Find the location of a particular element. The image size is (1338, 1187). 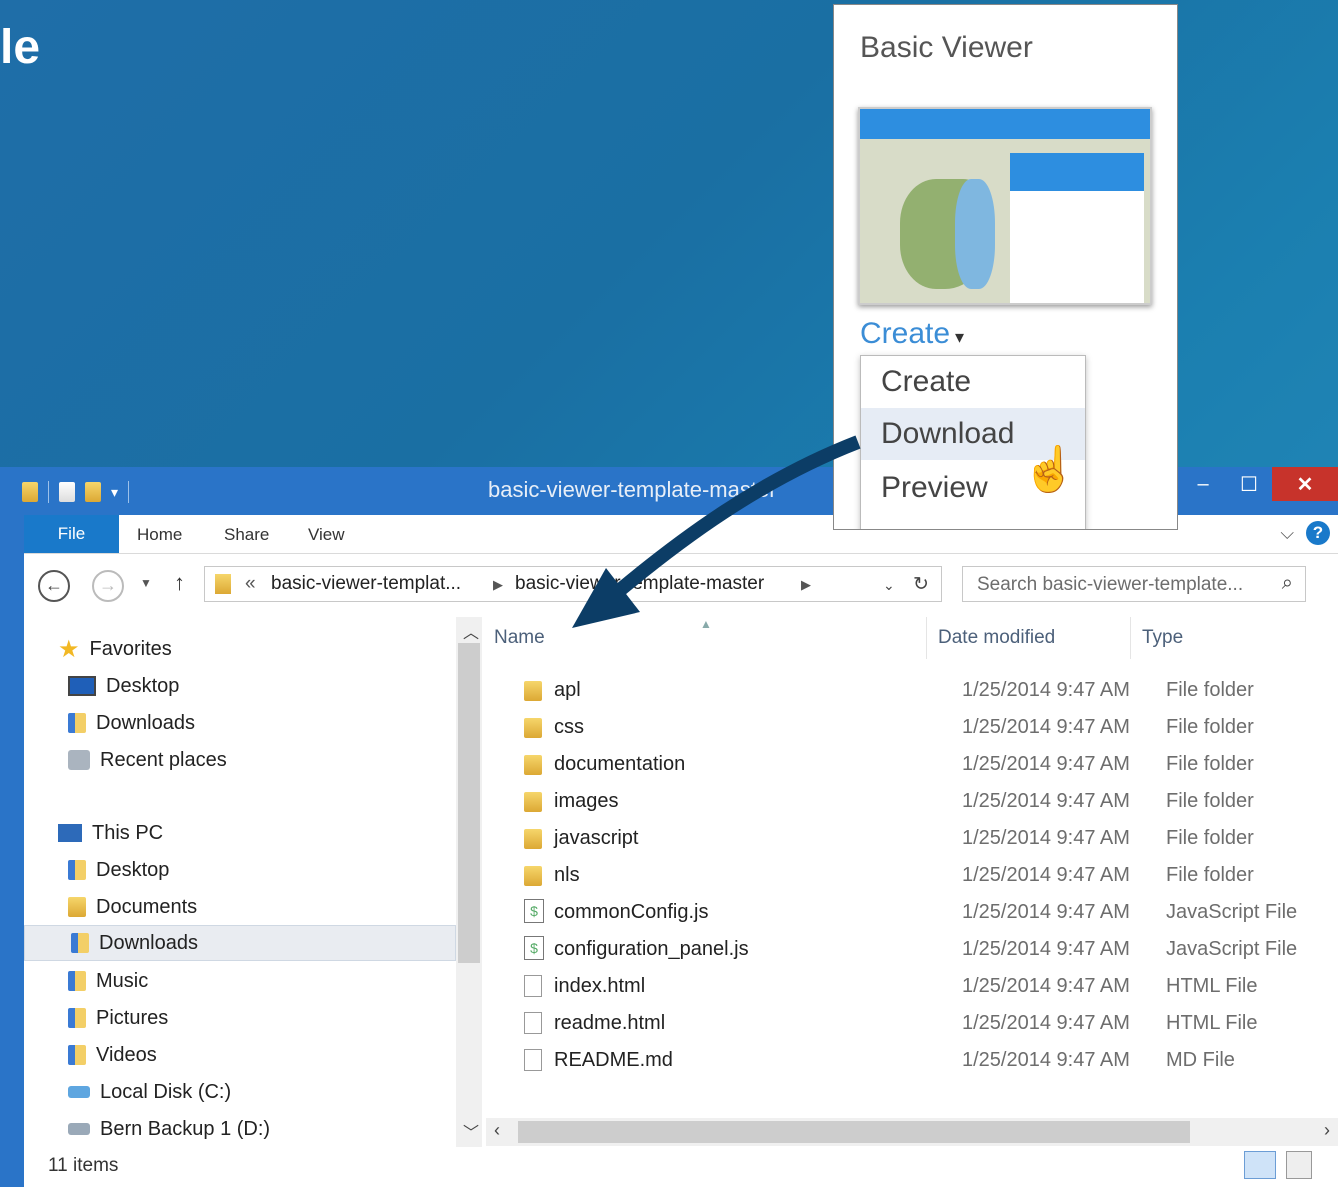

callout-arrow is located at coordinates (716, 531).